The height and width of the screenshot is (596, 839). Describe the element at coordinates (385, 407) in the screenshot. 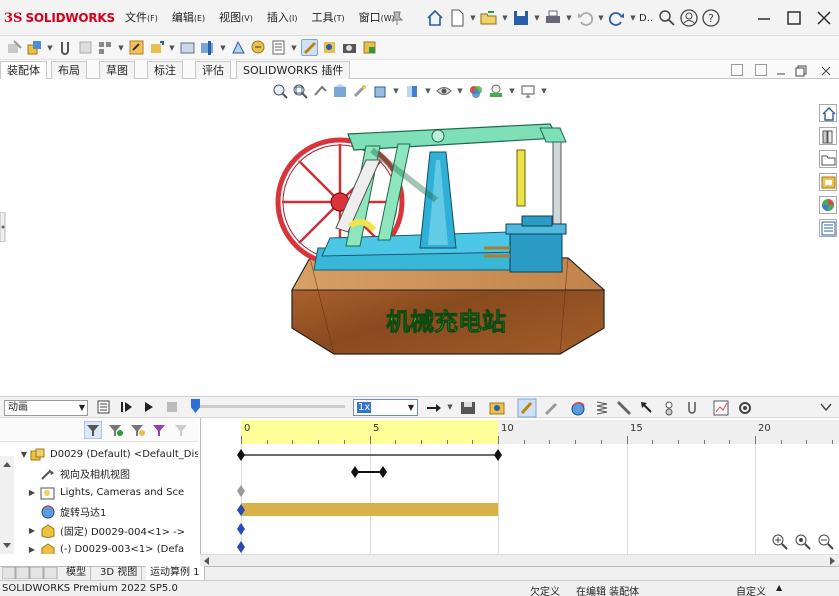

I see `playback-speed-select: 1x ▼` at that location.